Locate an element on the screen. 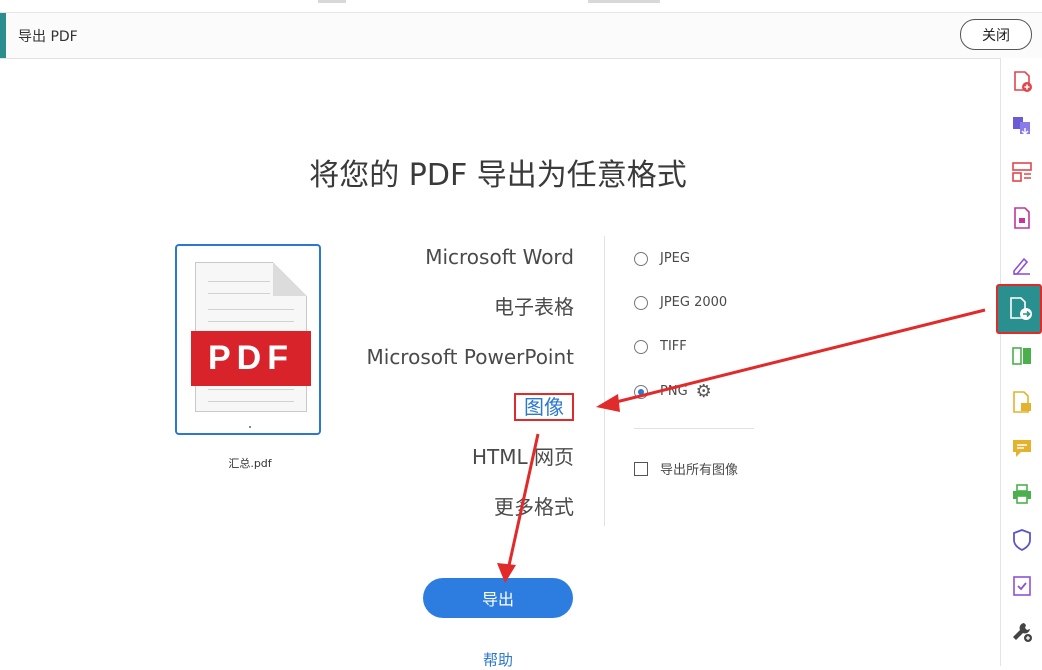 The height and width of the screenshot is (670, 1042). gear-icon: ⚙ is located at coordinates (704, 391).